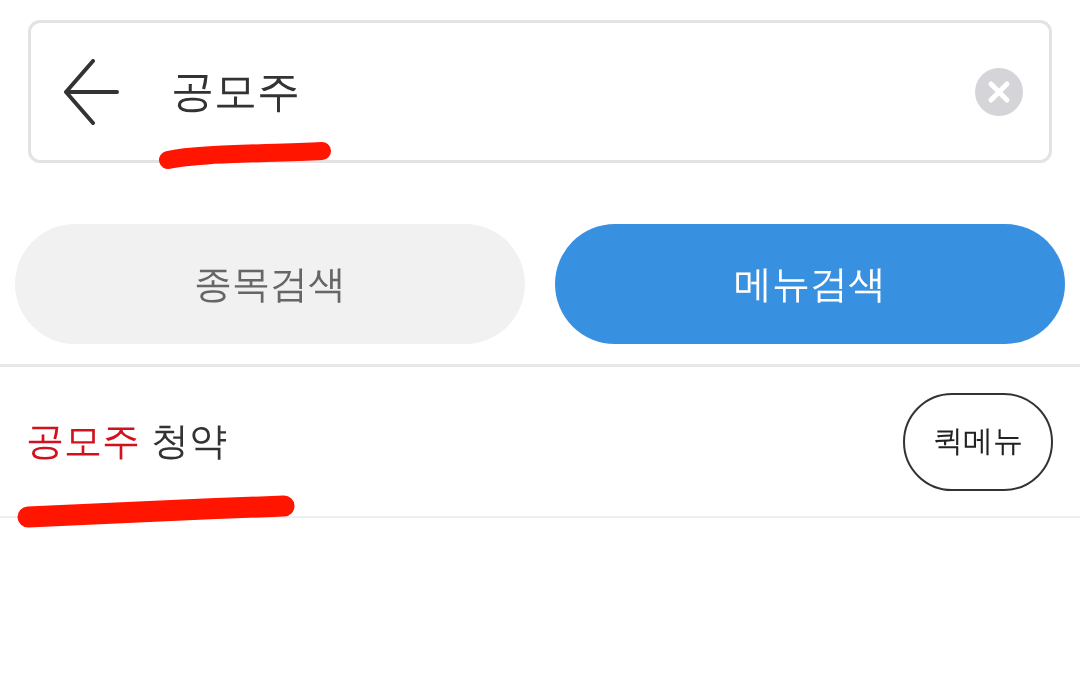  What do you see at coordinates (999, 91) in the screenshot?
I see `clear-icon` at bounding box center [999, 91].